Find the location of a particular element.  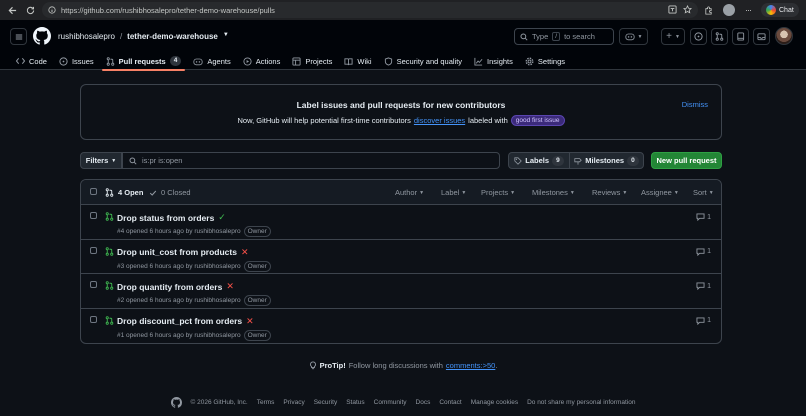

tab-label: Issues is located at coordinates (82, 61).